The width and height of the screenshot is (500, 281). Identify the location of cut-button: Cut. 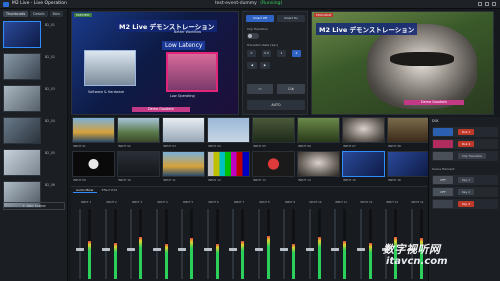
(291, 89).